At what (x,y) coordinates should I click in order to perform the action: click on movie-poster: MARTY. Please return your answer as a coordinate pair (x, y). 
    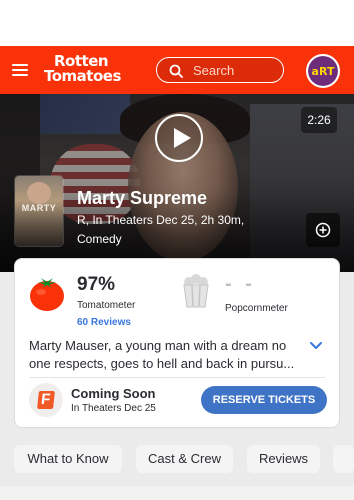
    Looking at the image, I should click on (39, 211).